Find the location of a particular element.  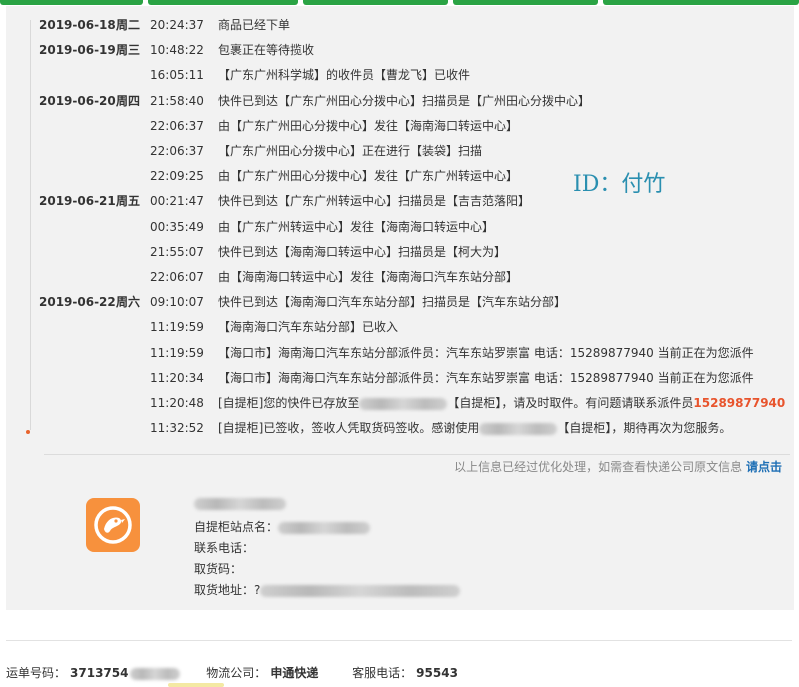

event-time: 21:58:40 is located at coordinates (177, 100).